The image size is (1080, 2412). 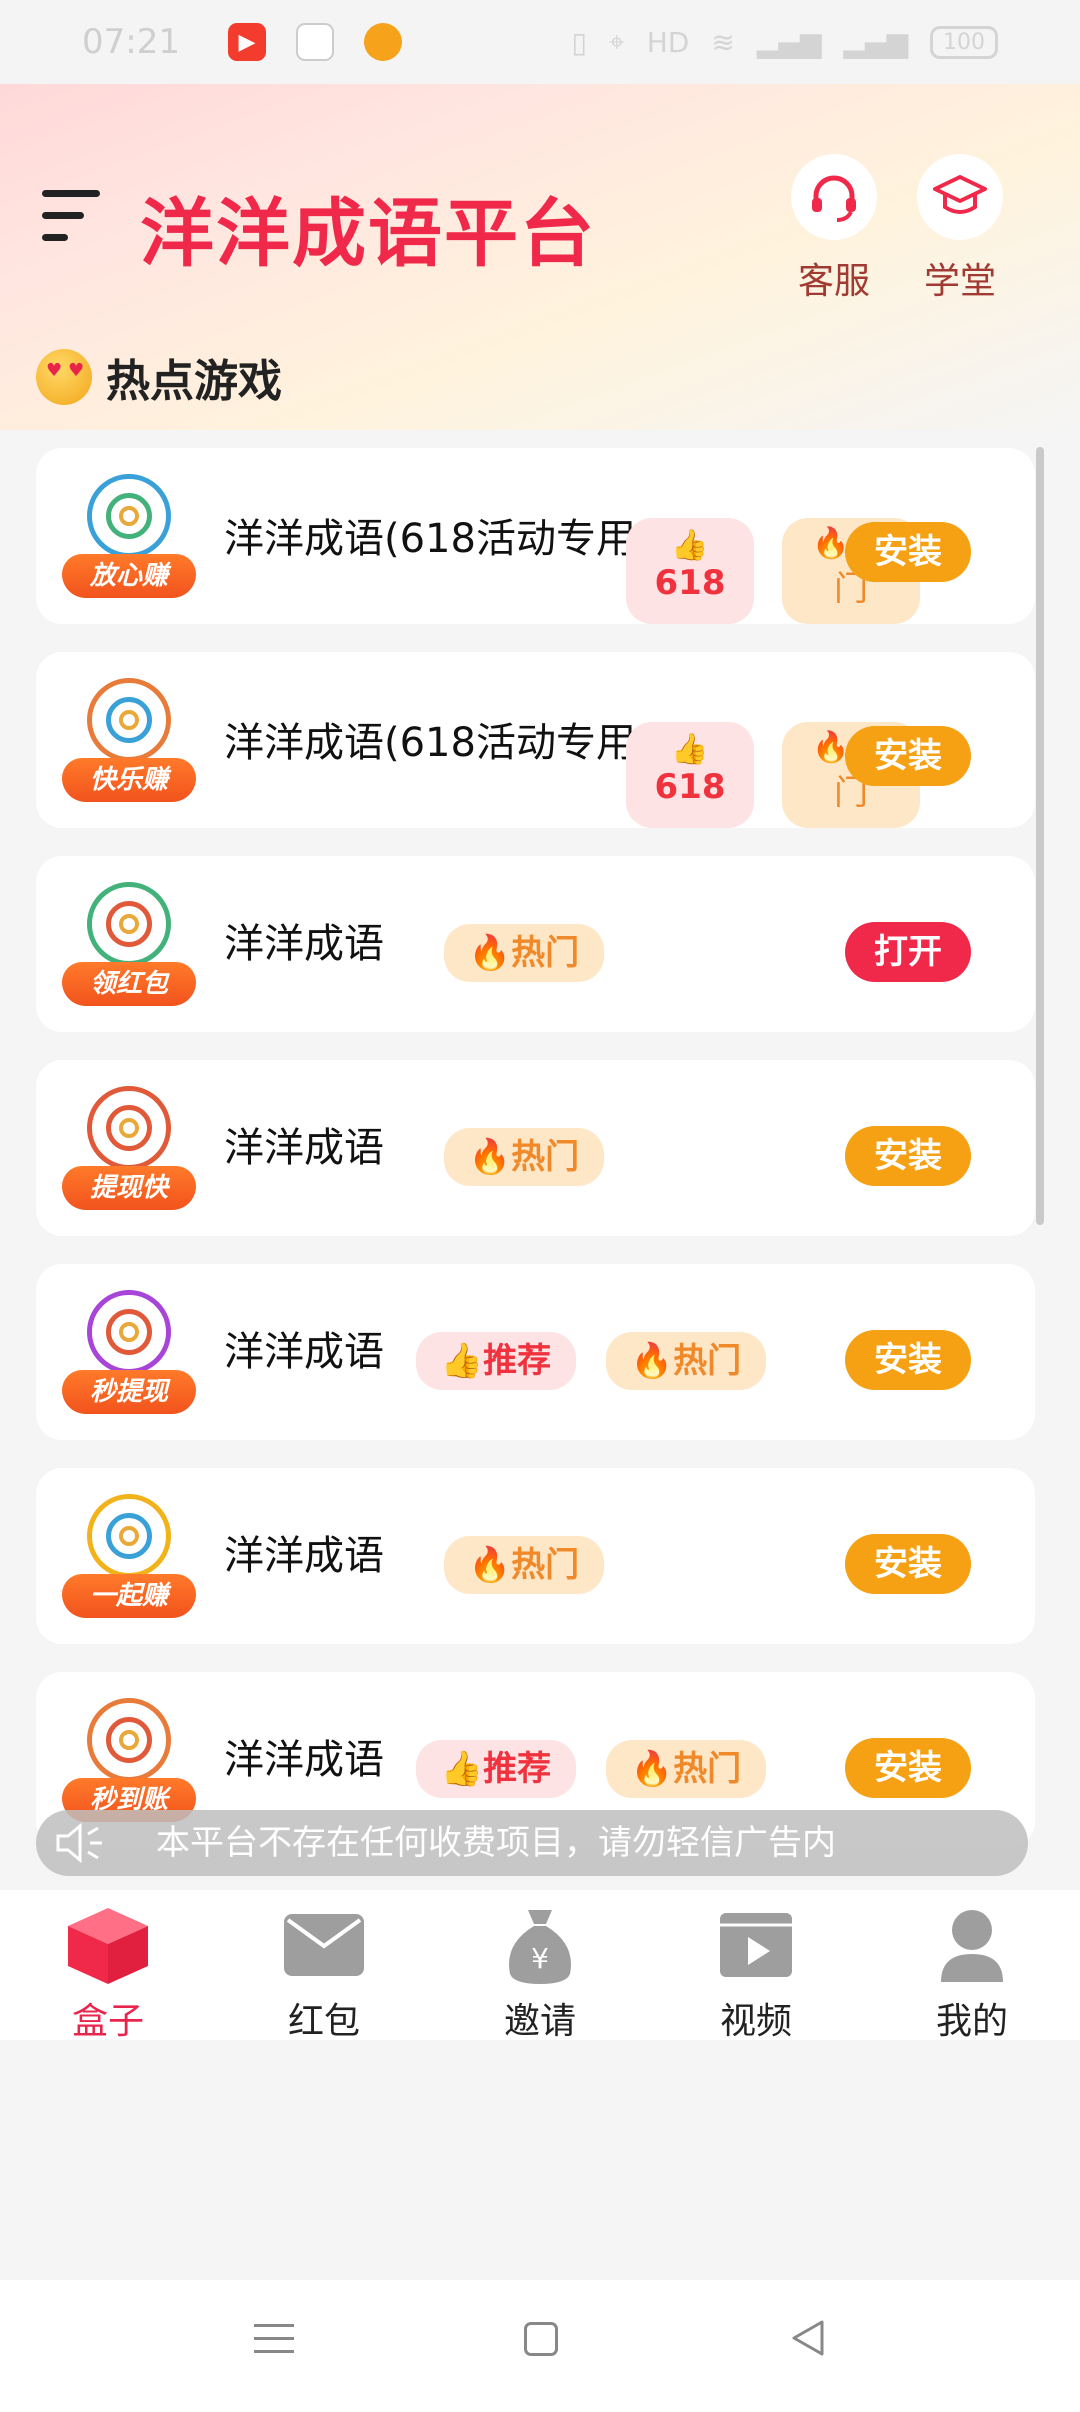 I want to click on game-logo-tag: 放心赚, so click(x=129, y=576).